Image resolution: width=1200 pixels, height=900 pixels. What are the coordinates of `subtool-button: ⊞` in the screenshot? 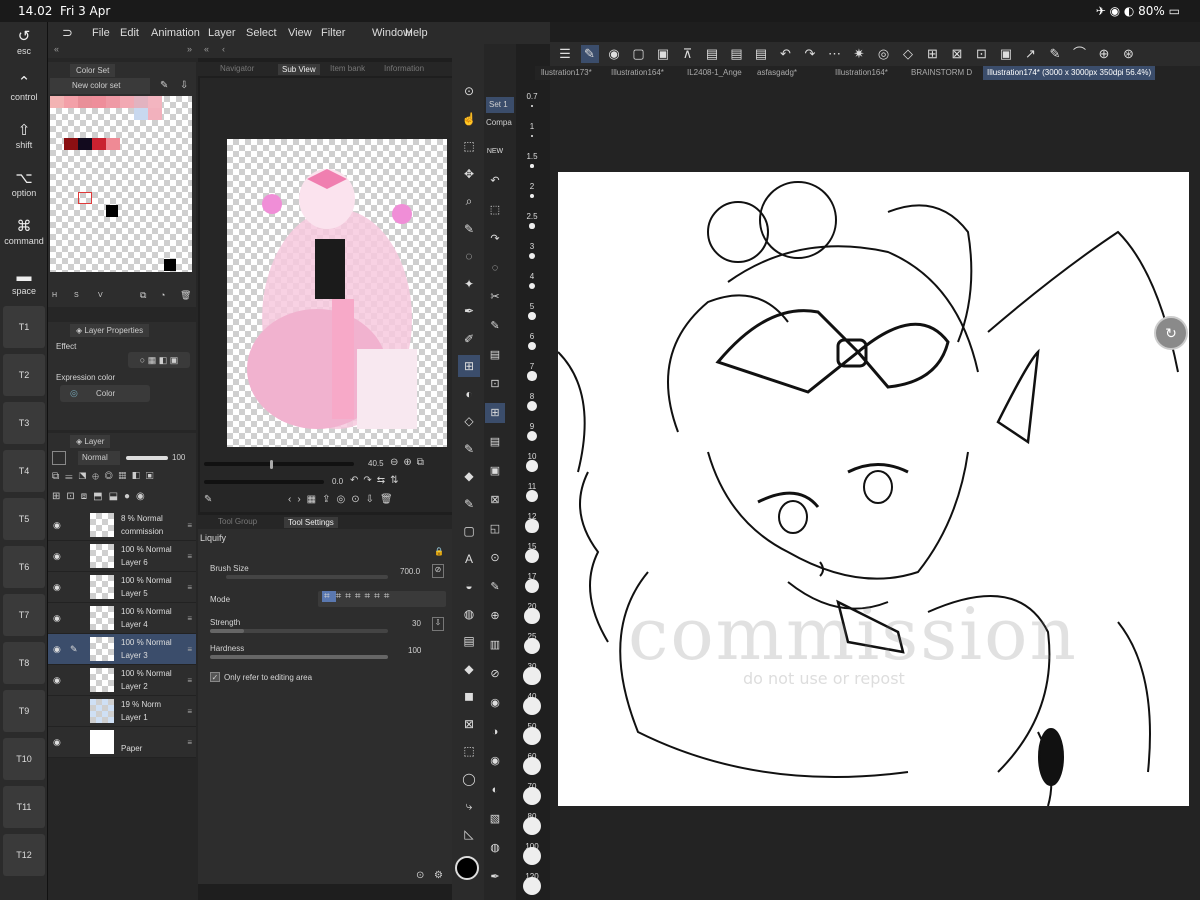 It's located at (495, 413).